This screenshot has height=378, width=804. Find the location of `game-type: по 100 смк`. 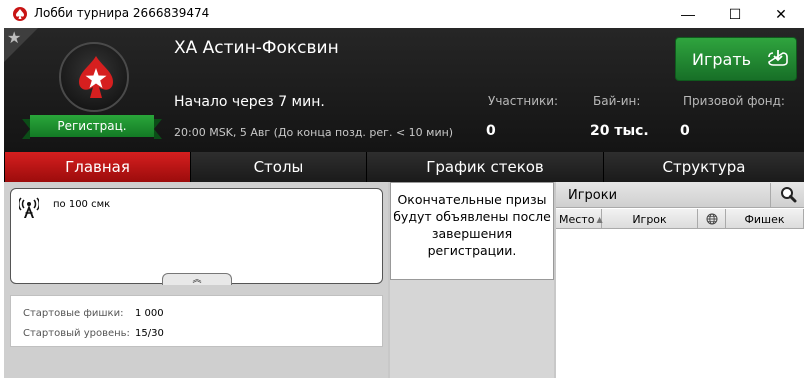

game-type: по 100 смк is located at coordinates (82, 204).